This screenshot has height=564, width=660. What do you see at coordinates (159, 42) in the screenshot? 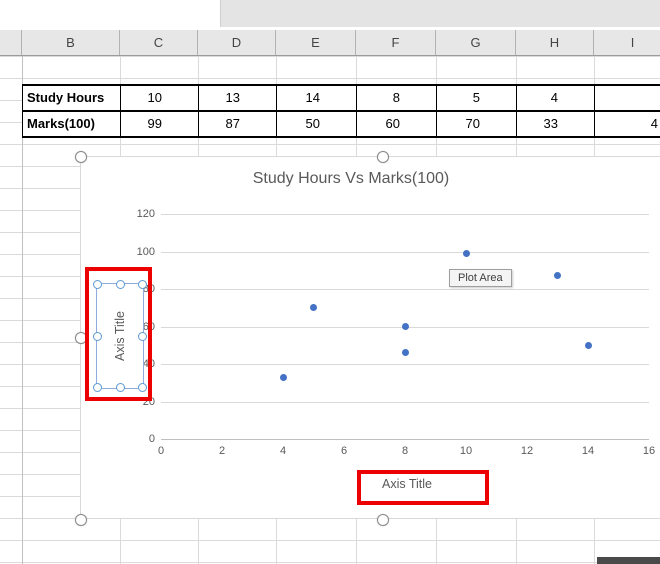
I see `column-header-c: C` at bounding box center [159, 42].